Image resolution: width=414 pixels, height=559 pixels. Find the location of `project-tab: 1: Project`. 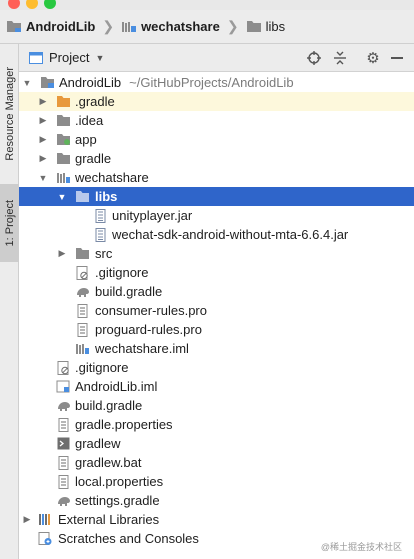

project-tab: 1: Project is located at coordinates (9, 223).